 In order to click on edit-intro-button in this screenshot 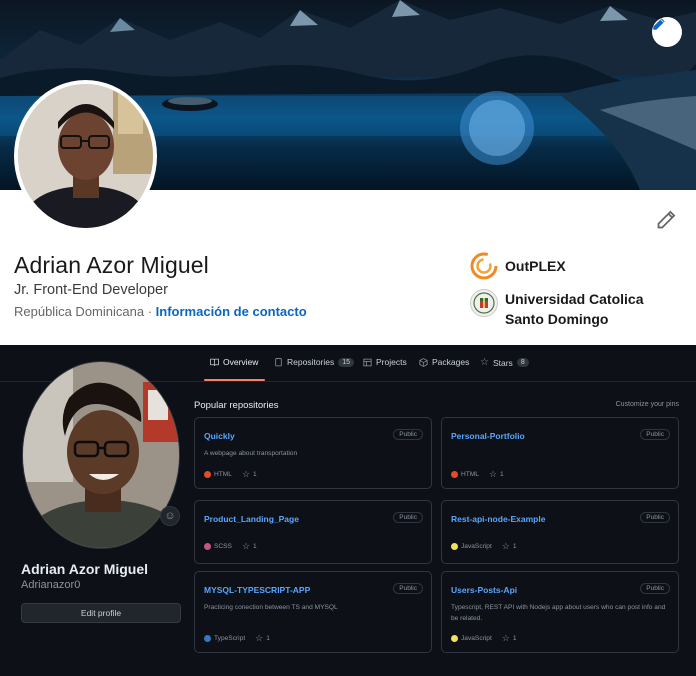, I will do `click(666, 222)`.